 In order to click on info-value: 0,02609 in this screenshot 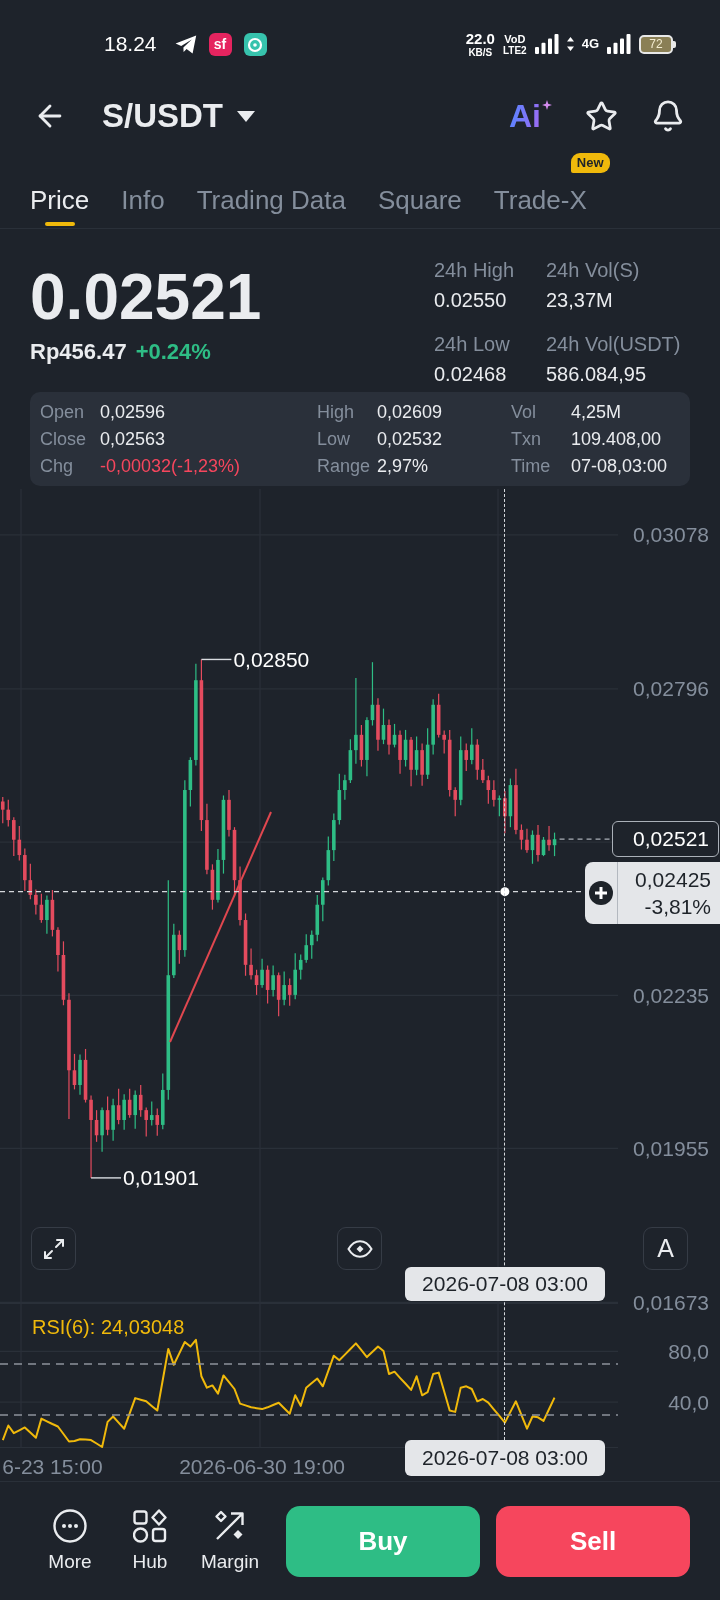, I will do `click(410, 412)`.